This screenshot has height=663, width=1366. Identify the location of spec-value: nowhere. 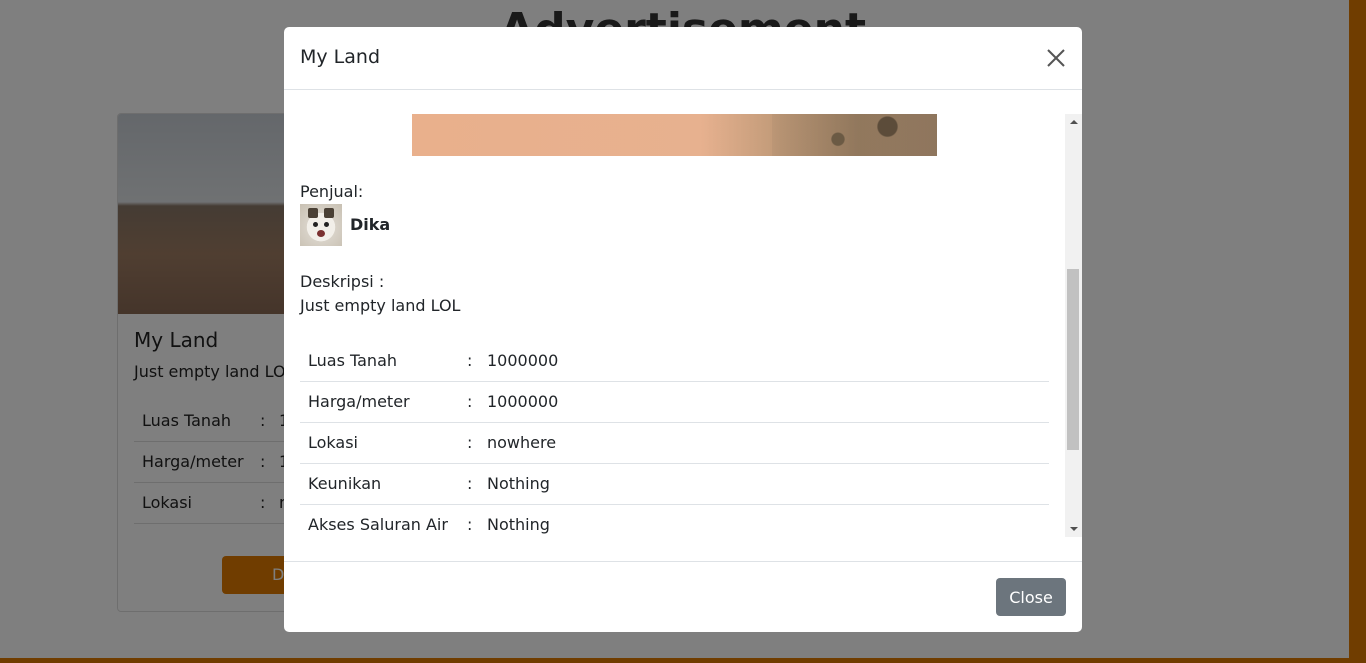
(522, 442).